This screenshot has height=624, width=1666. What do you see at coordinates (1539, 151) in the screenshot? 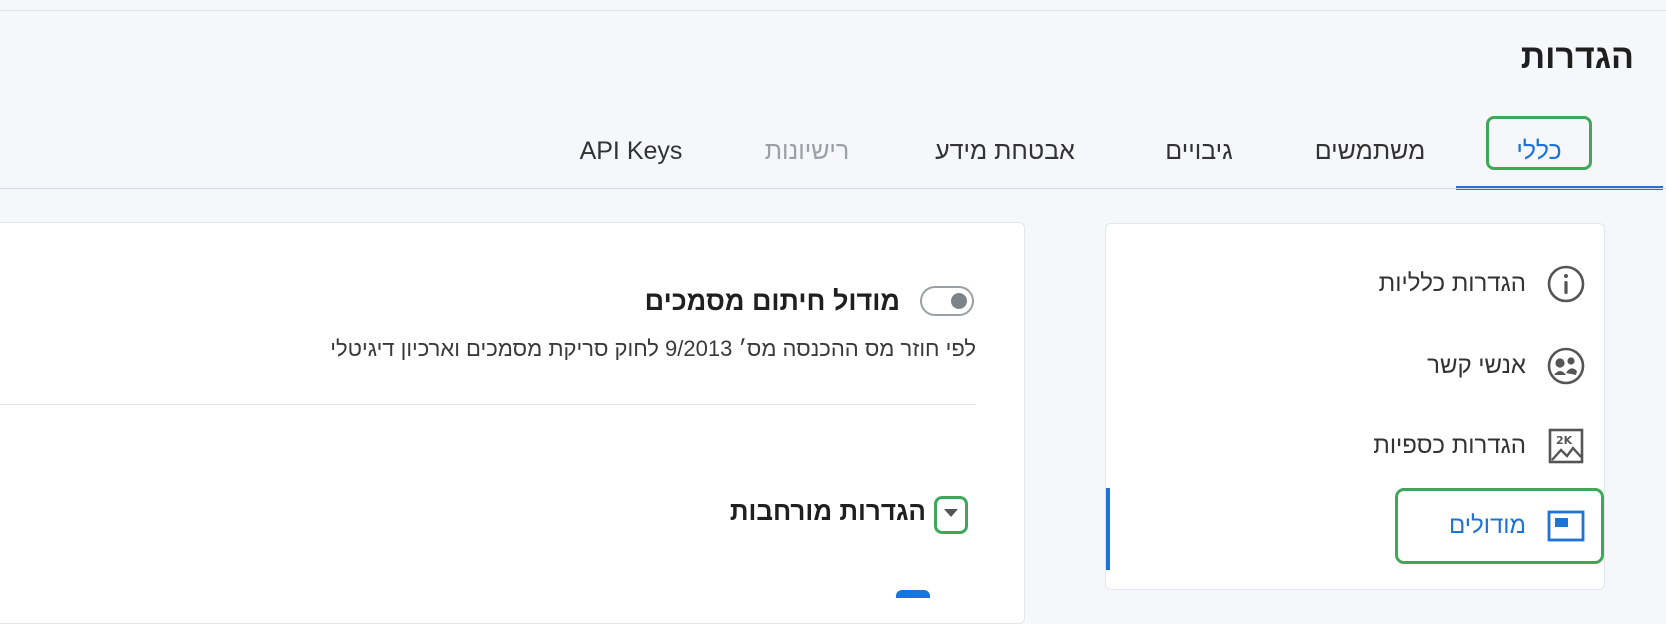
I see `tab-general: כללי` at bounding box center [1539, 151].